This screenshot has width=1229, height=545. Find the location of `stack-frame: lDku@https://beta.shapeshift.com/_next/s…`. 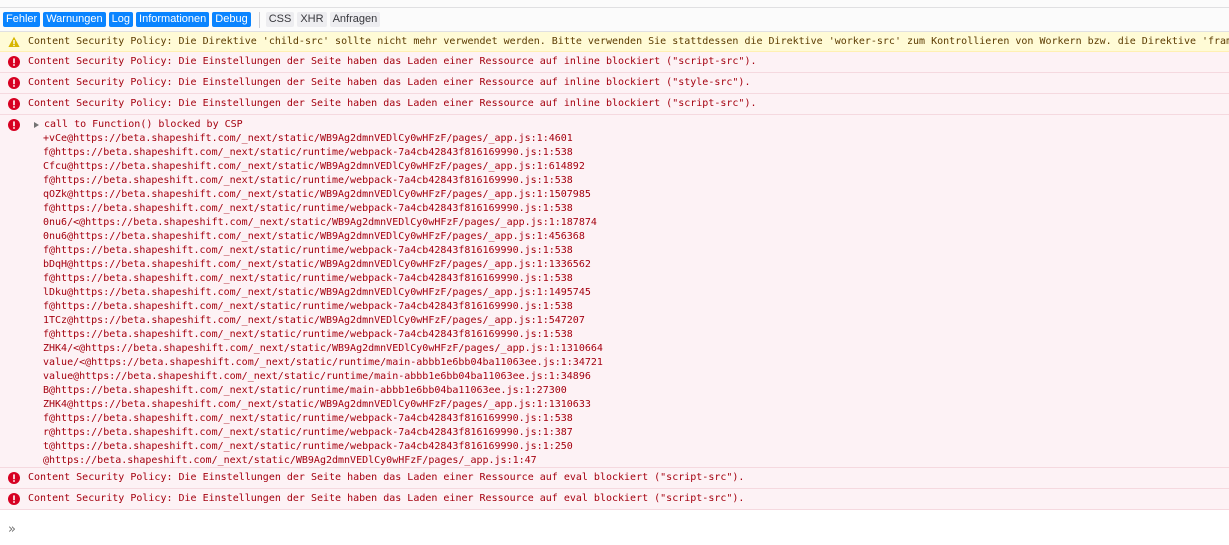

stack-frame: lDku@https://beta.shapeshift.com/_next/s… is located at coordinates (323, 293).